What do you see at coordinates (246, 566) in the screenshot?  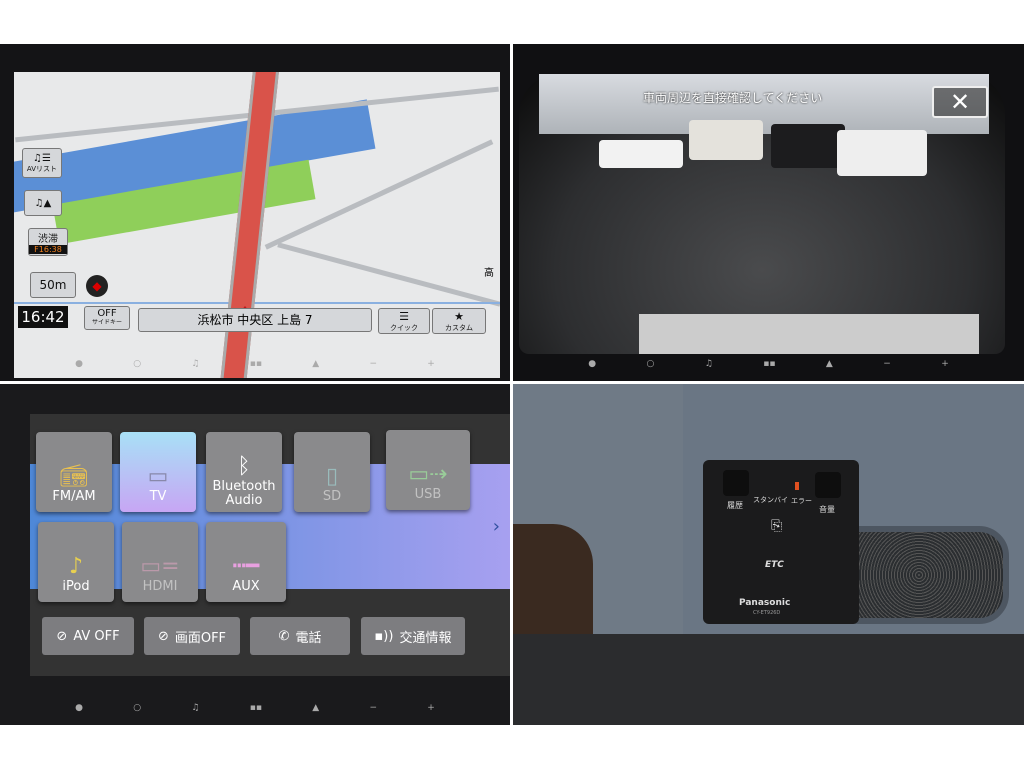 I see `aux-cable-icon: ┅━` at bounding box center [246, 566].